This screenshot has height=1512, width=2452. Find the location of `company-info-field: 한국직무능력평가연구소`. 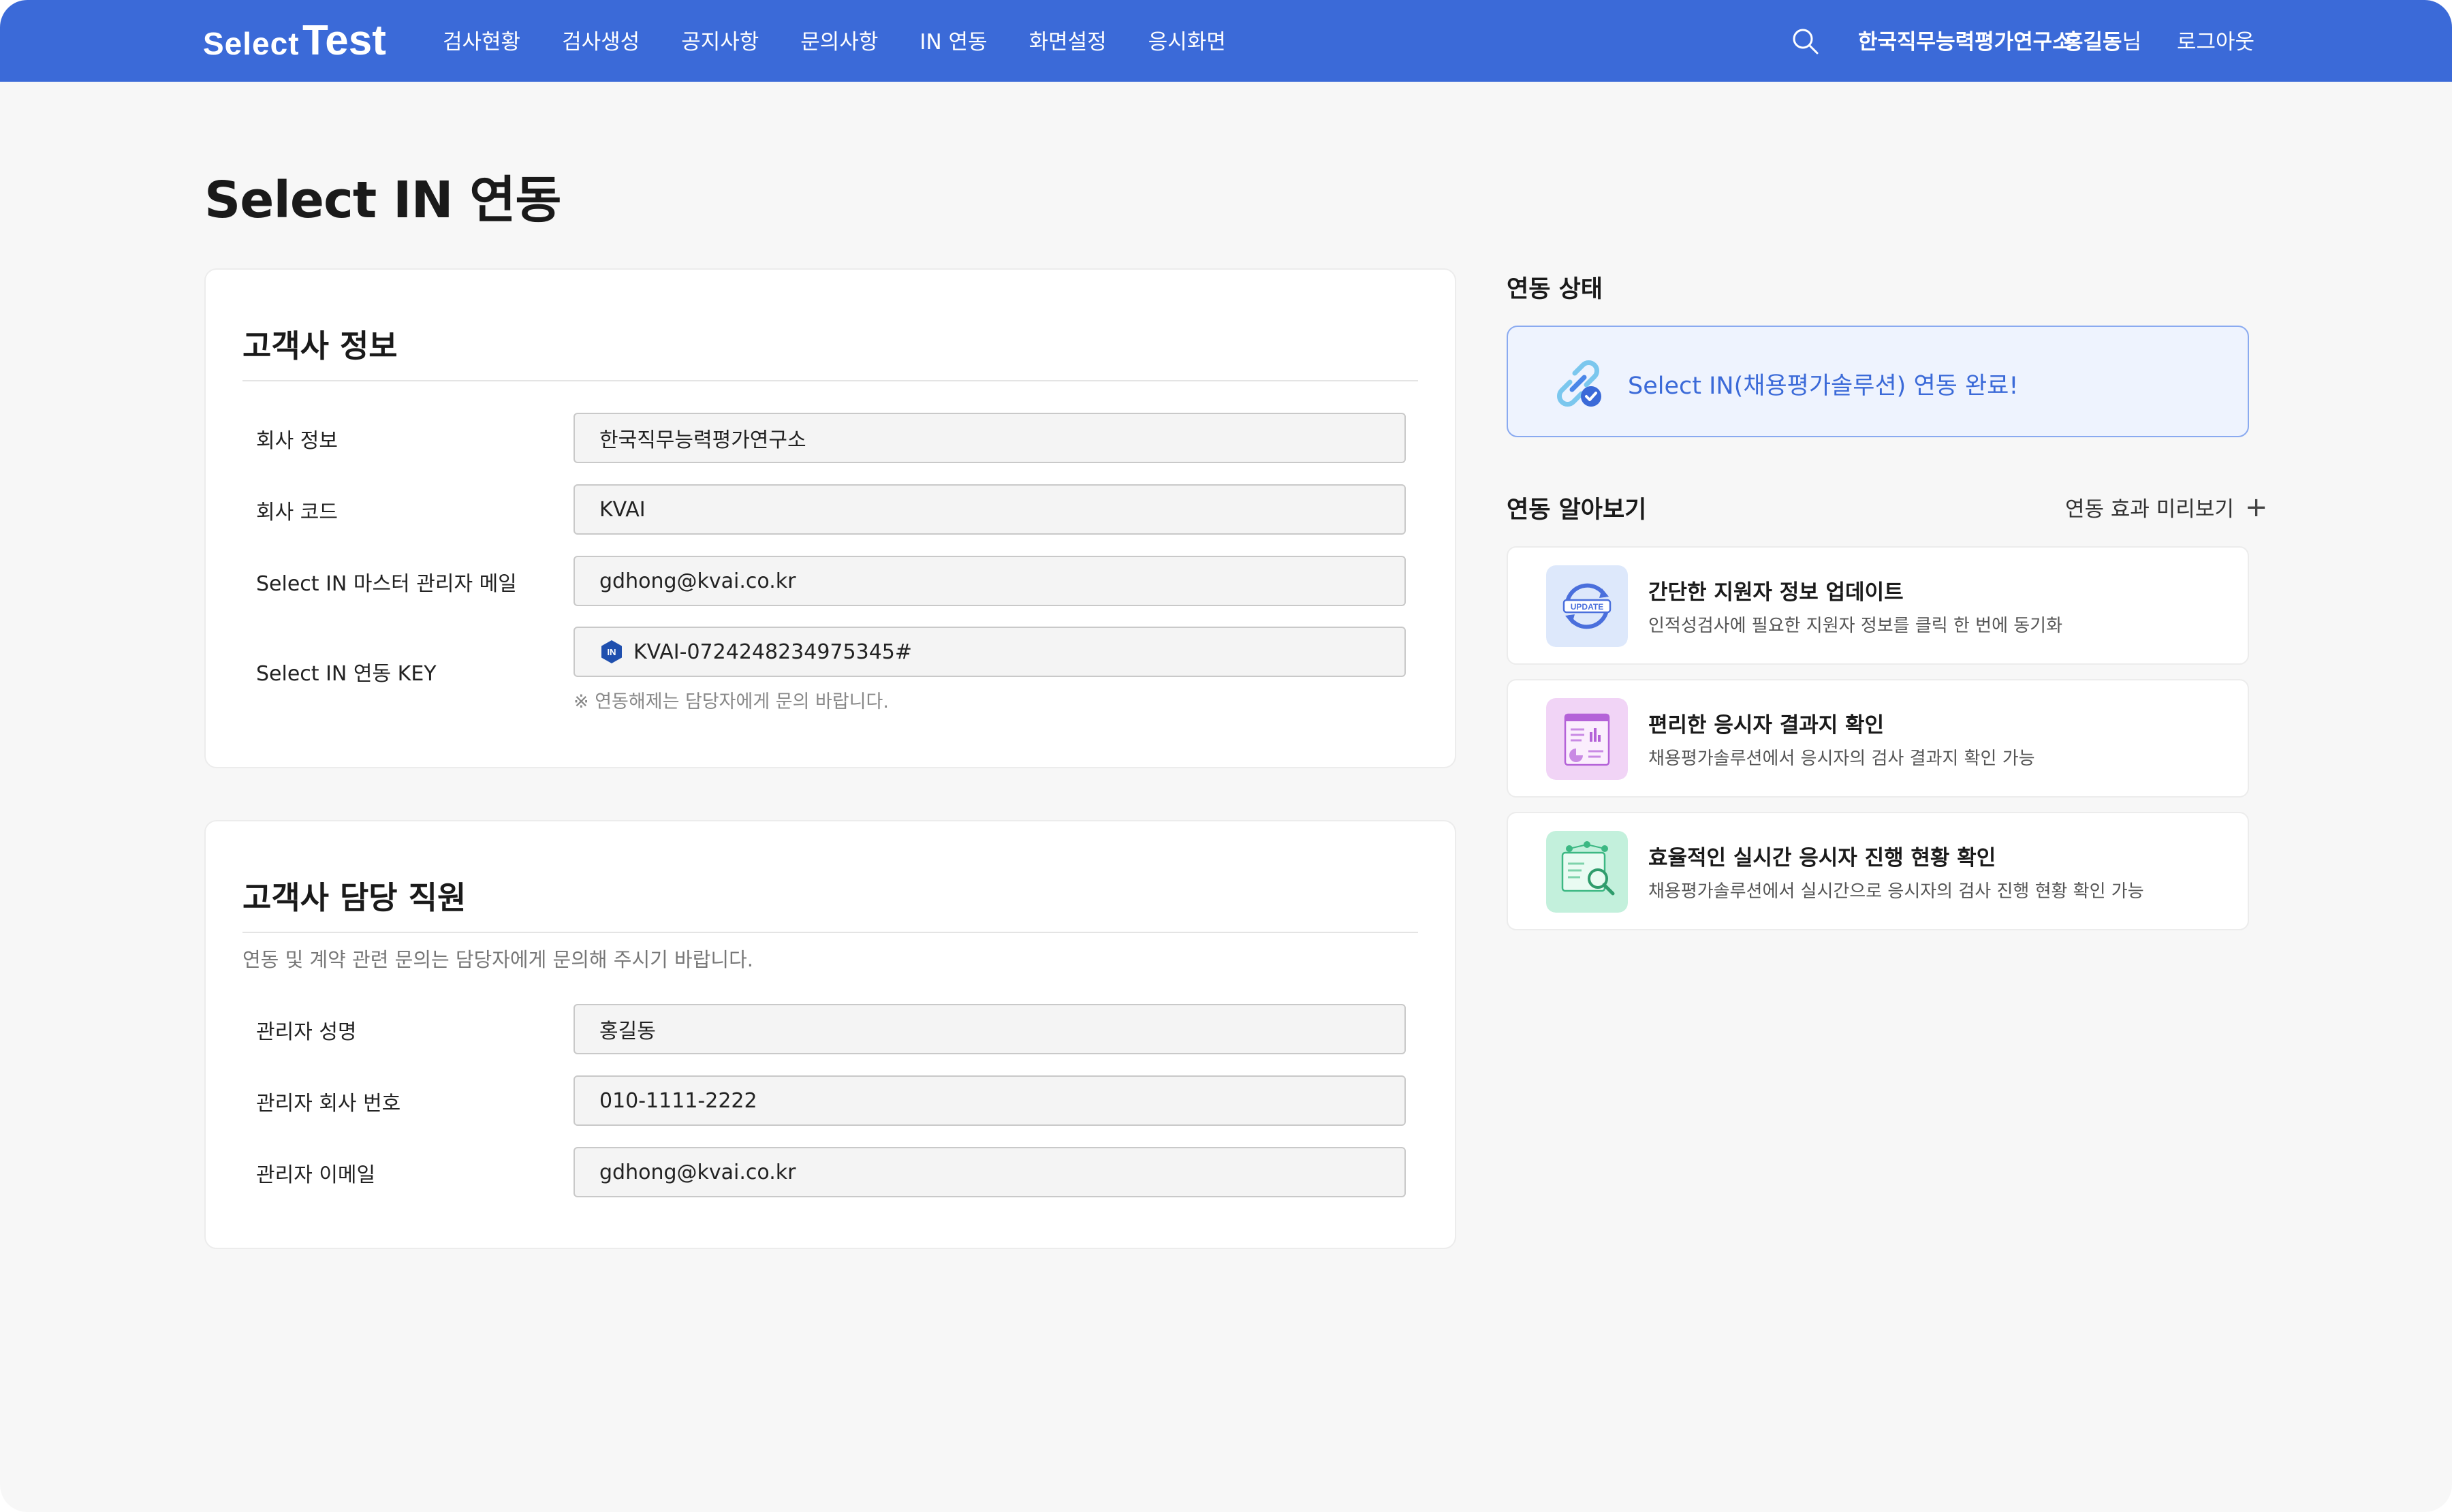

company-info-field: 한국직무능력평가연구소 is located at coordinates (989, 438).